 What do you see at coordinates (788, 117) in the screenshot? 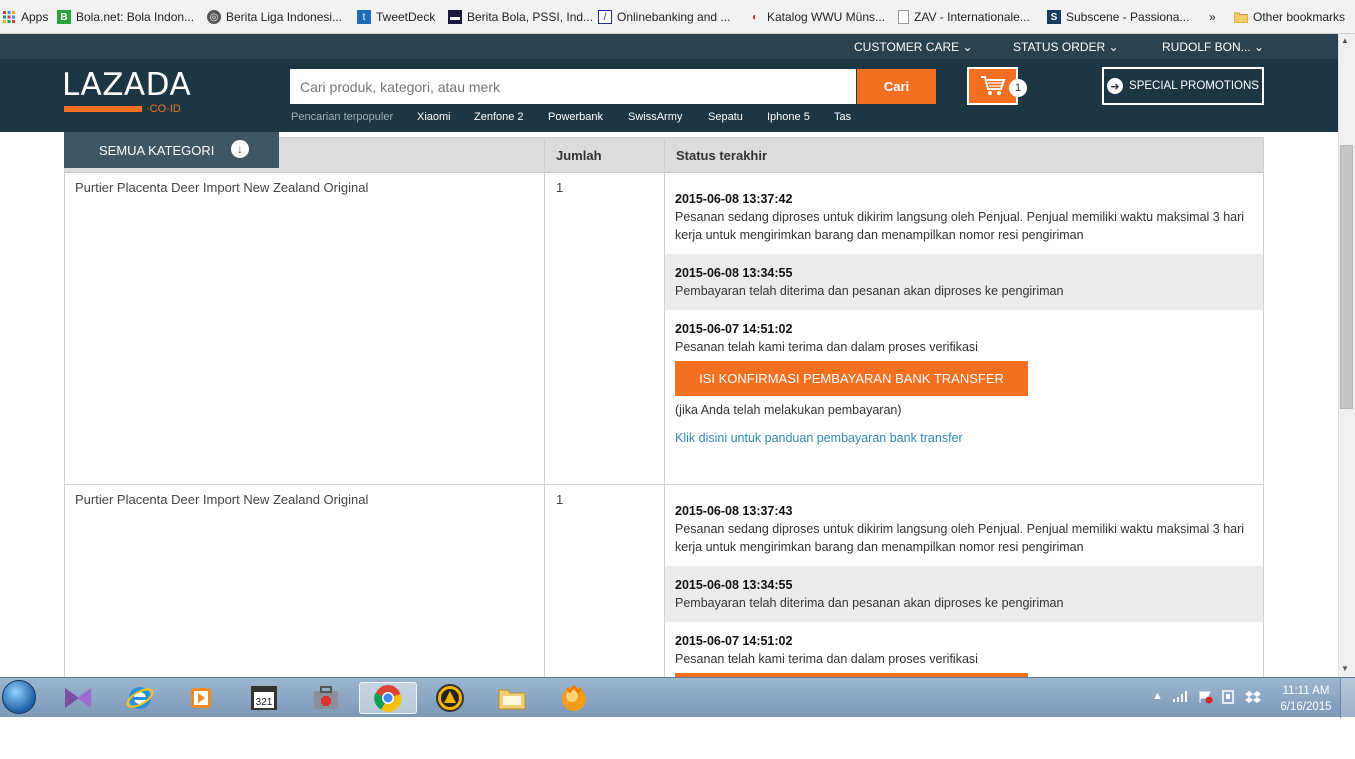
I see `popular-search-link: Iphone 5` at bounding box center [788, 117].